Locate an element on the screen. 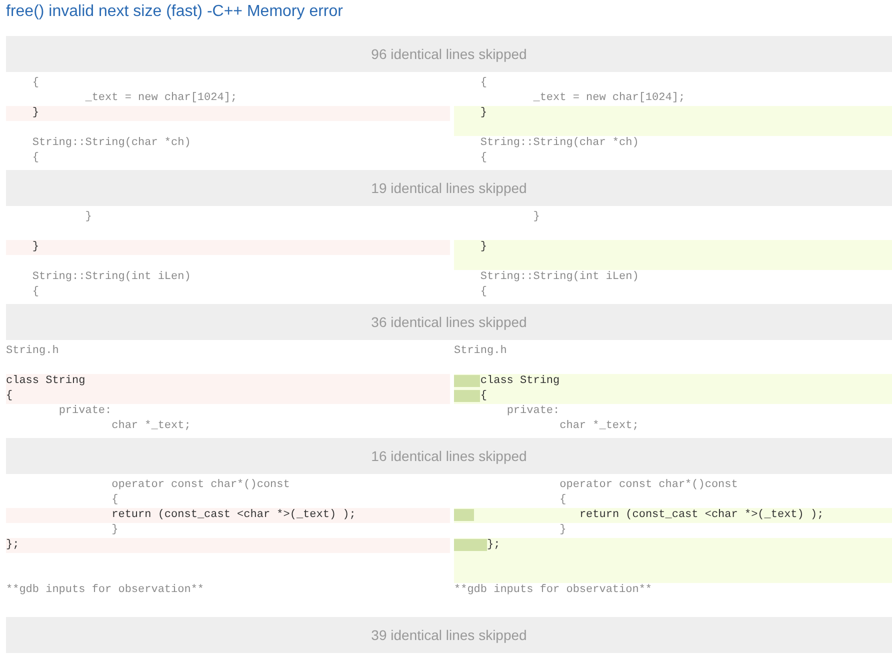 This screenshot has height=660, width=892. skipped-lines-label: 36 identical lines skipped is located at coordinates (449, 322).